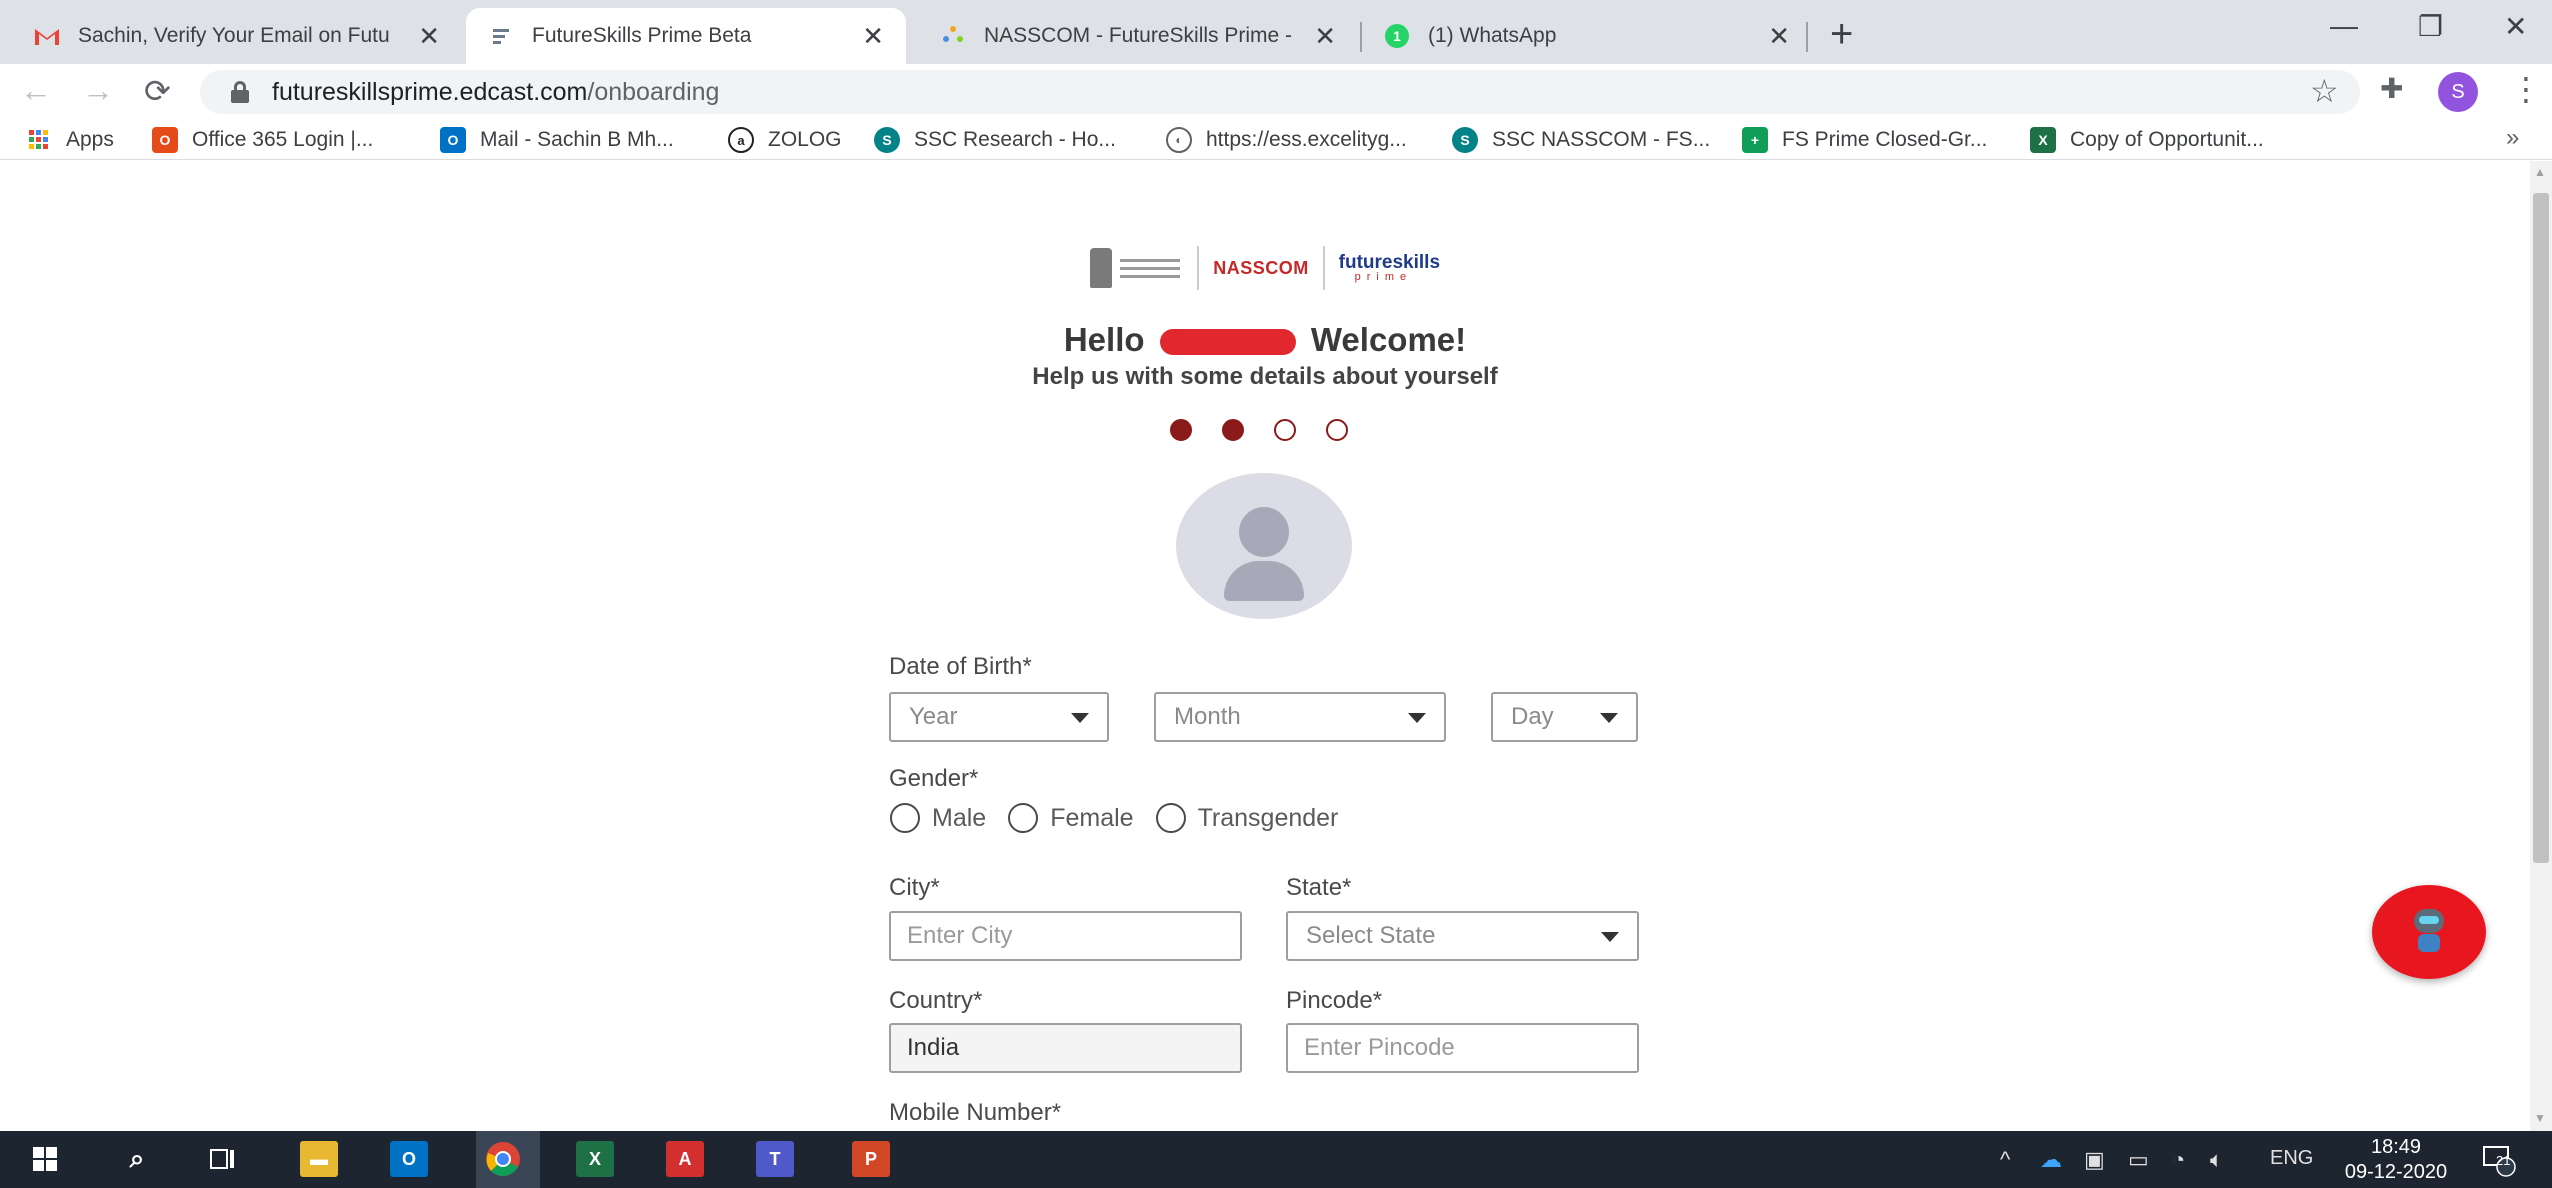 This screenshot has width=2552, height=1188. I want to click on lock-icon, so click(240, 92).